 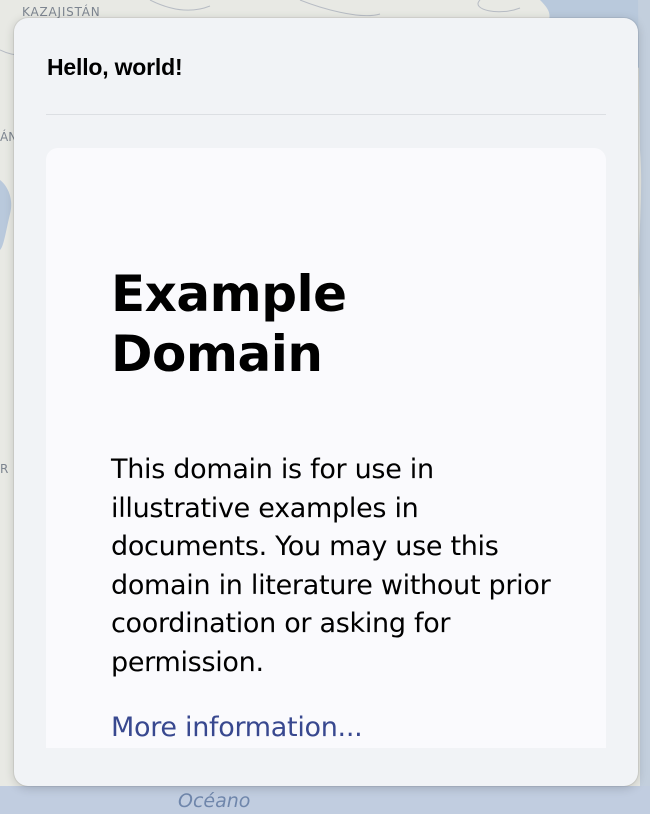 I want to click on panel-divider, so click(x=326, y=114).